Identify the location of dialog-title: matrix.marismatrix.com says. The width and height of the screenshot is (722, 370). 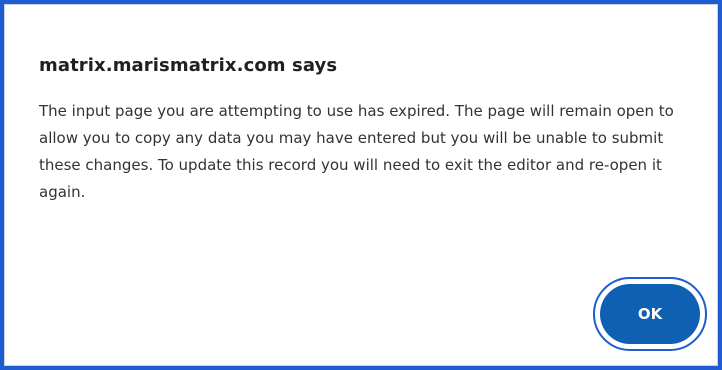
(188, 65).